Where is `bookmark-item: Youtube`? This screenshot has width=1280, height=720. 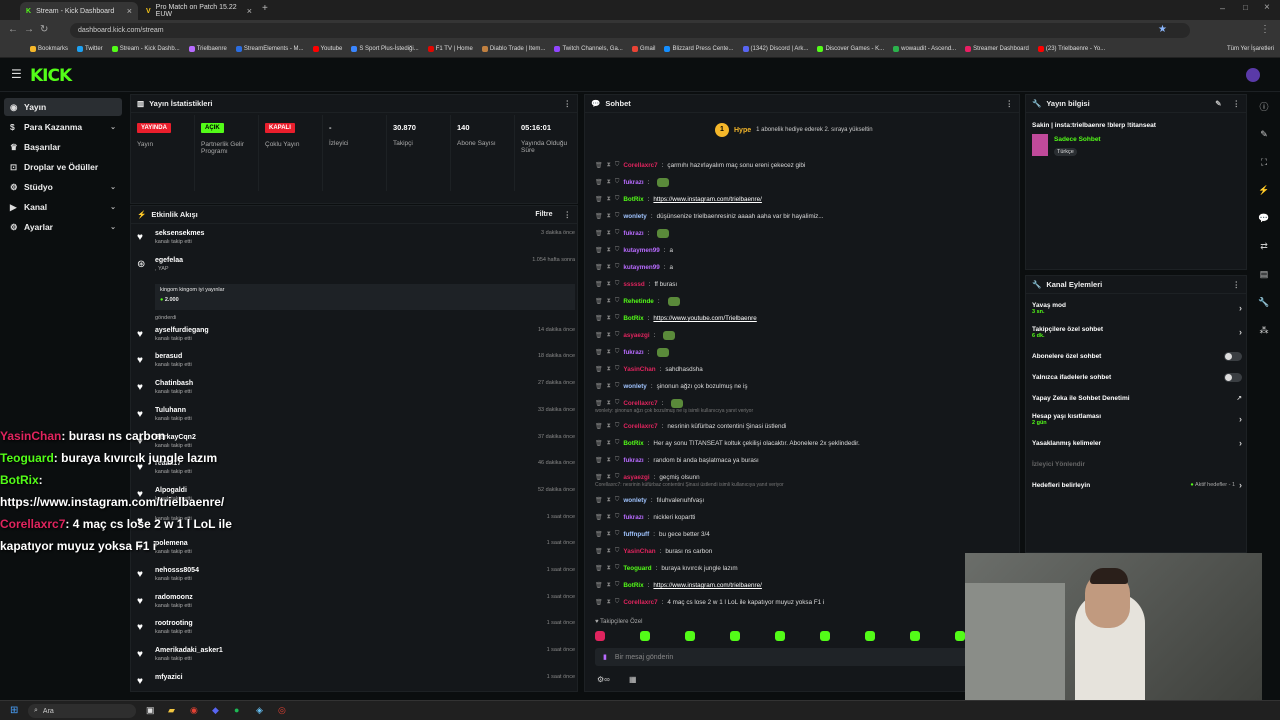 bookmark-item: Youtube is located at coordinates (327, 49).